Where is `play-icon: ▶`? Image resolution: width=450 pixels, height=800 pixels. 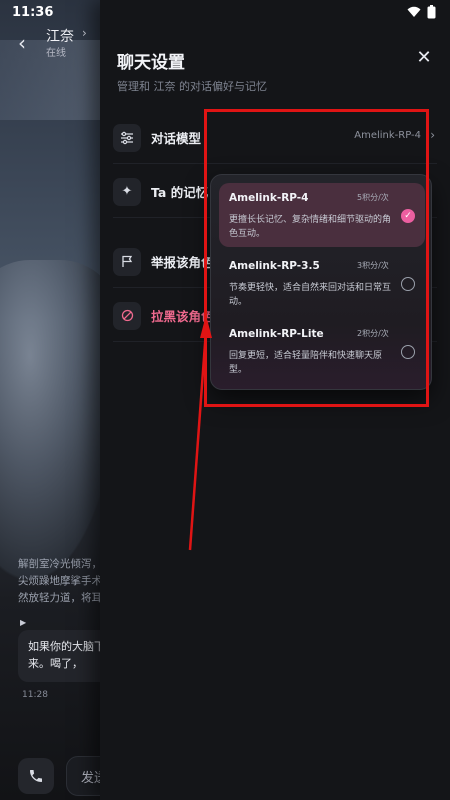 play-icon: ▶ is located at coordinates (23, 622).